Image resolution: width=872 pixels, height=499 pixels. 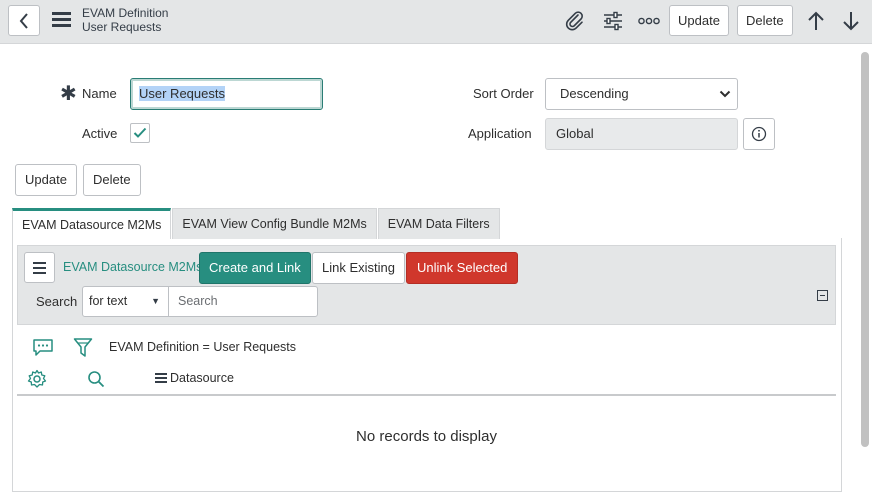 What do you see at coordinates (92, 223) in the screenshot?
I see `tab-evam-datasource-m2ms: EVAM Datasource M2Ms` at bounding box center [92, 223].